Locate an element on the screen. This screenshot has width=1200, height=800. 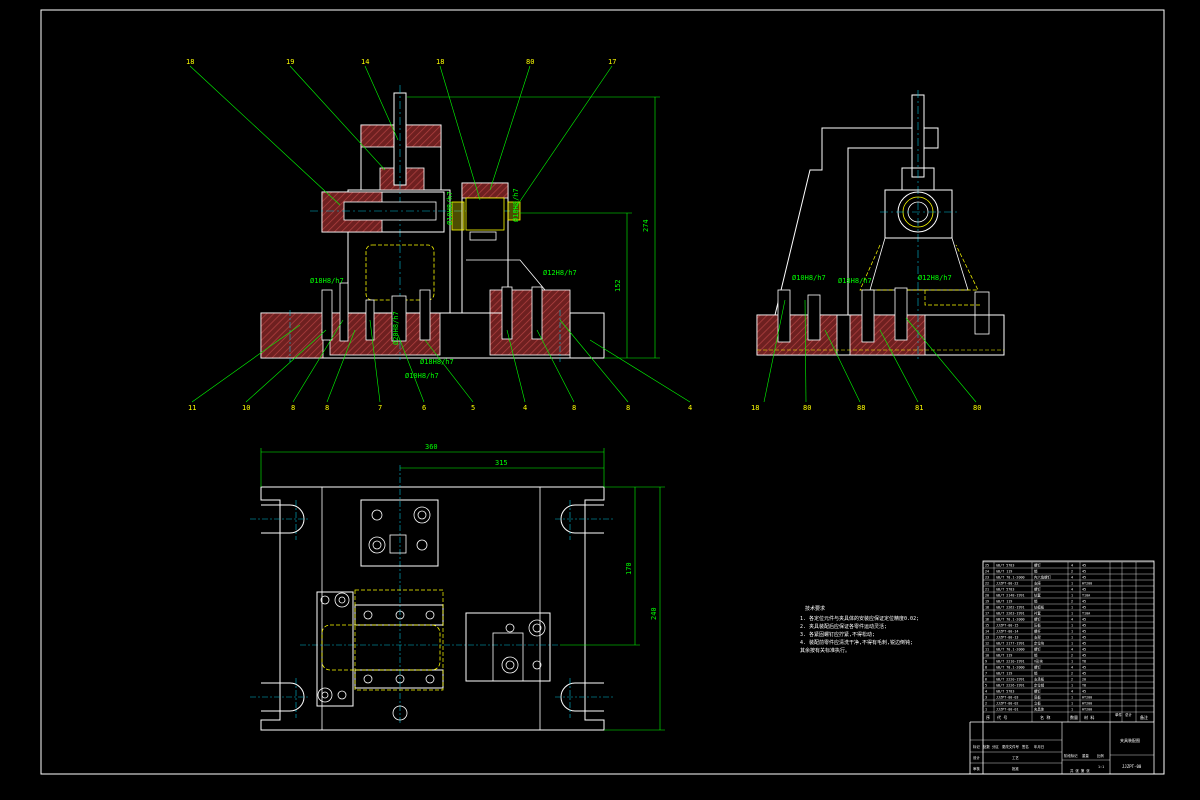
svg-text: 14 is located at coordinates (365, 62).